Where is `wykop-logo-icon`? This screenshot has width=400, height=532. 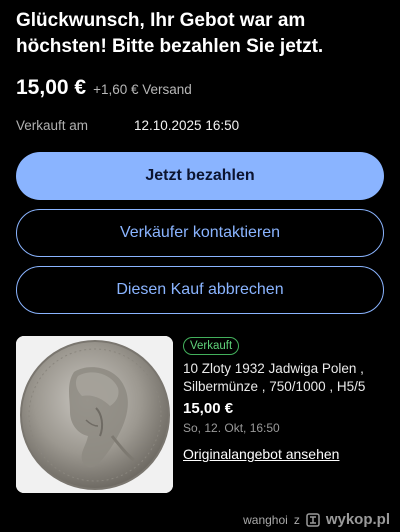 wykop-logo-icon is located at coordinates (313, 519).